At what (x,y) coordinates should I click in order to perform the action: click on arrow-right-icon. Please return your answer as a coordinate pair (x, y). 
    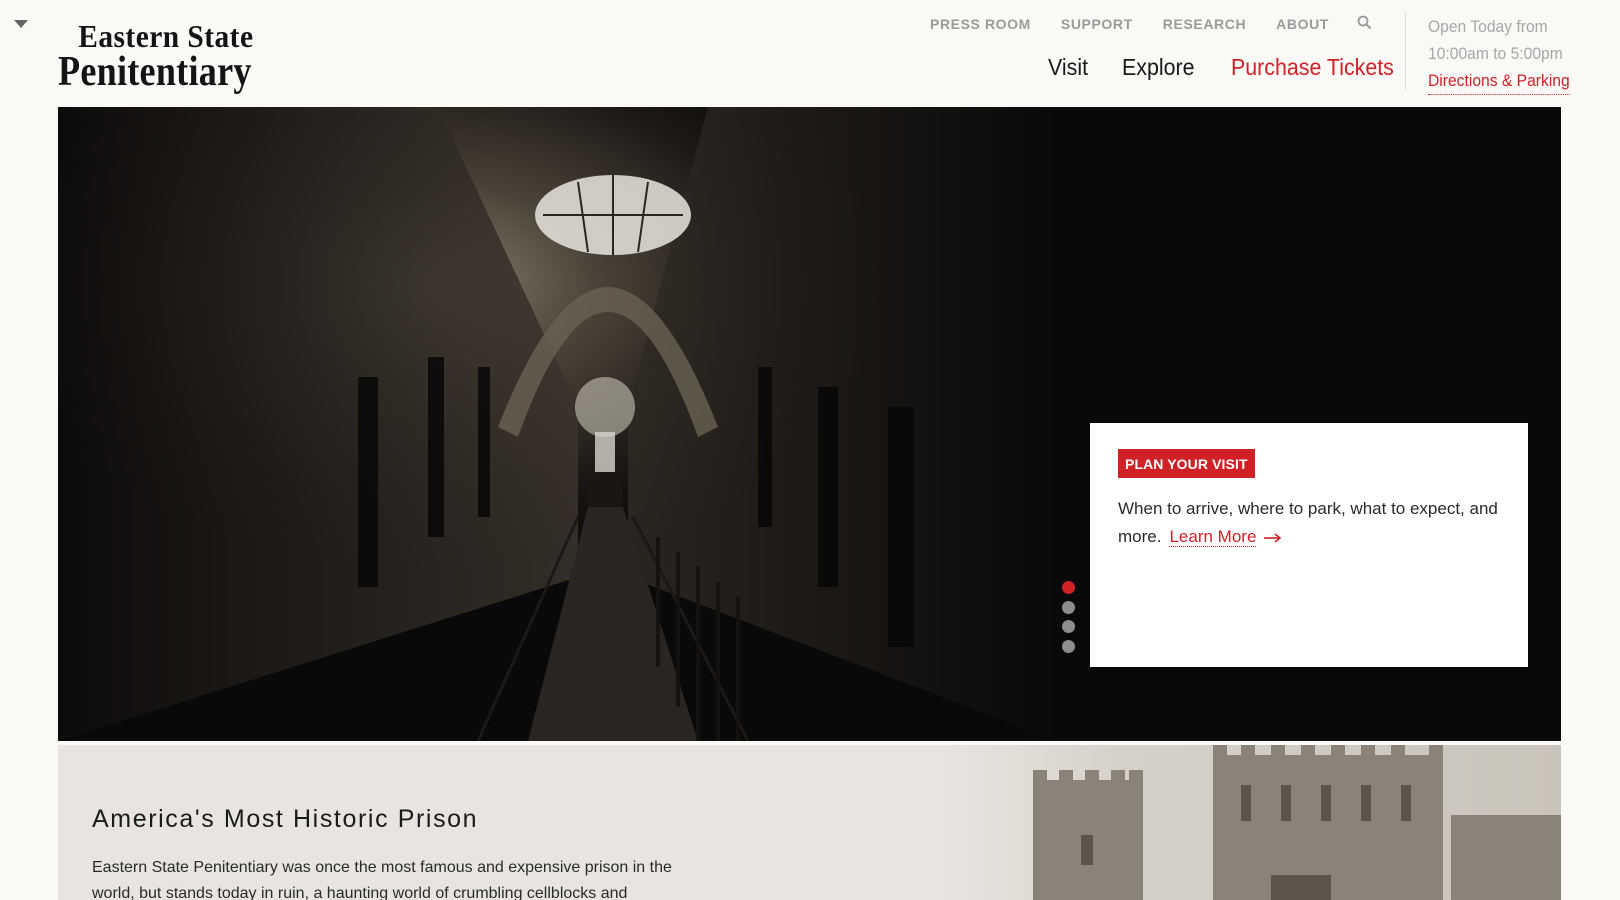
    Looking at the image, I should click on (1273, 537).